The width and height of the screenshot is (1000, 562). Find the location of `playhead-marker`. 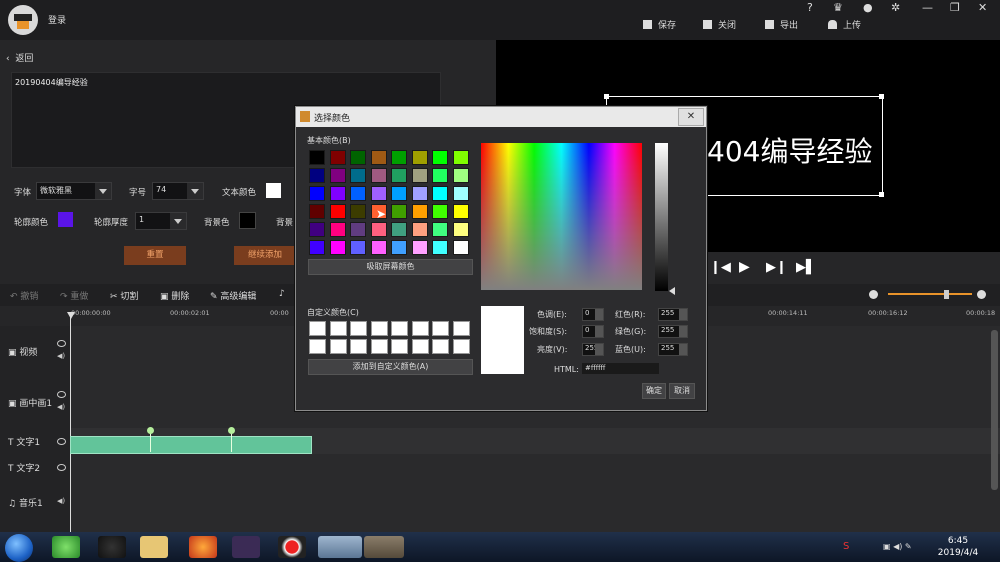

playhead-marker is located at coordinates (71, 315).